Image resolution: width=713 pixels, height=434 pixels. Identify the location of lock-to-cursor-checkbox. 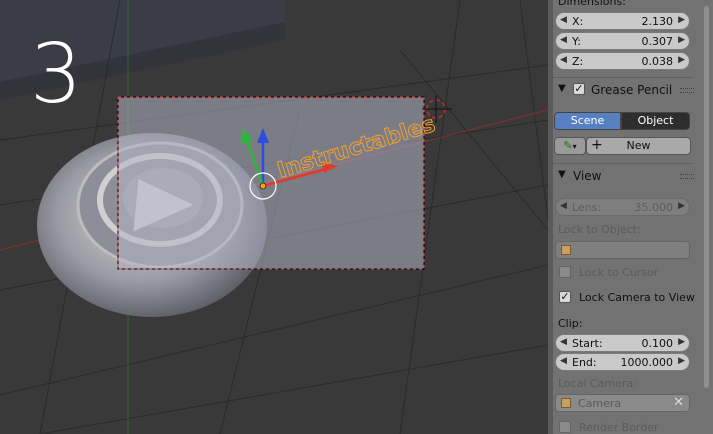
(565, 272).